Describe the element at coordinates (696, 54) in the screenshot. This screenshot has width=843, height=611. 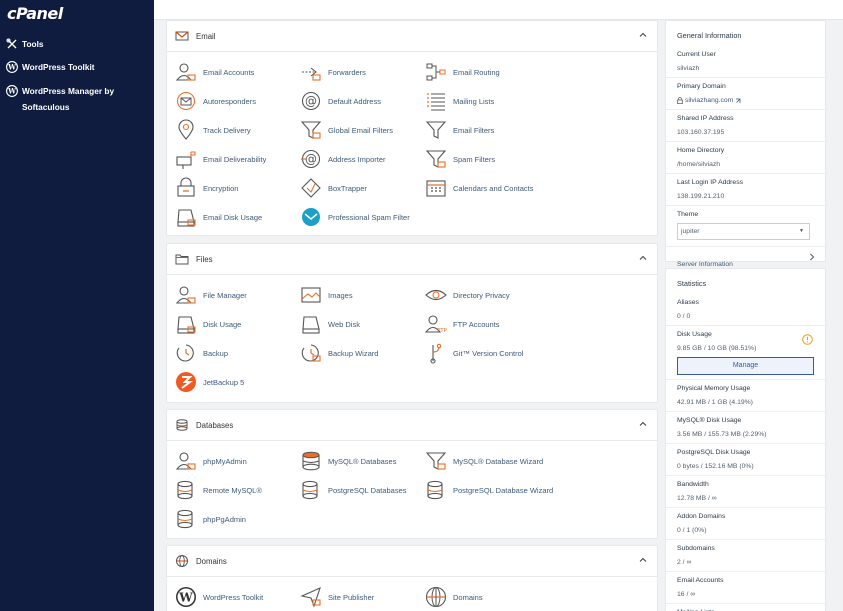
I see `info-label: Current User` at that location.